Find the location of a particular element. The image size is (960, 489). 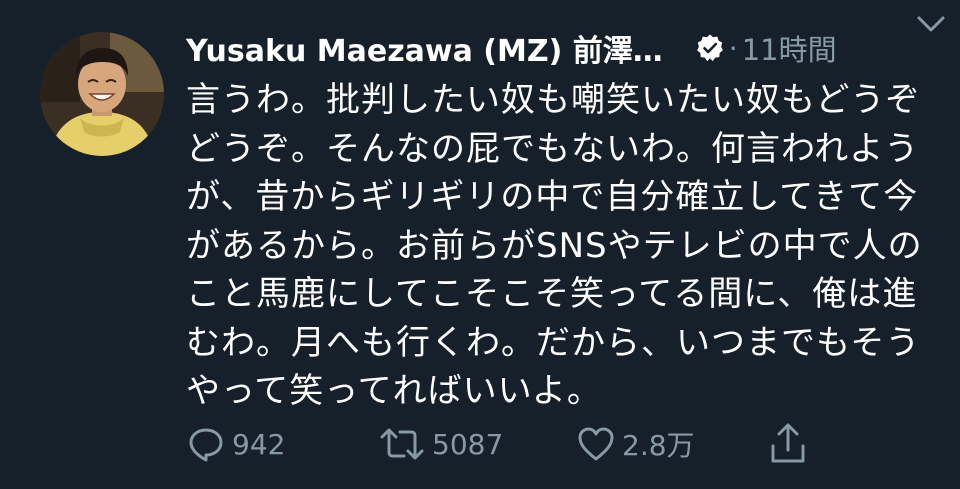

avatar is located at coordinates (102, 94).